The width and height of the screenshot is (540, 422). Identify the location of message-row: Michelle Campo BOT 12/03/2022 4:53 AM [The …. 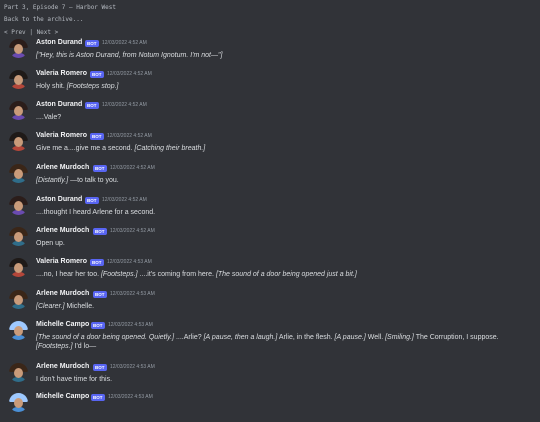
(270, 335).